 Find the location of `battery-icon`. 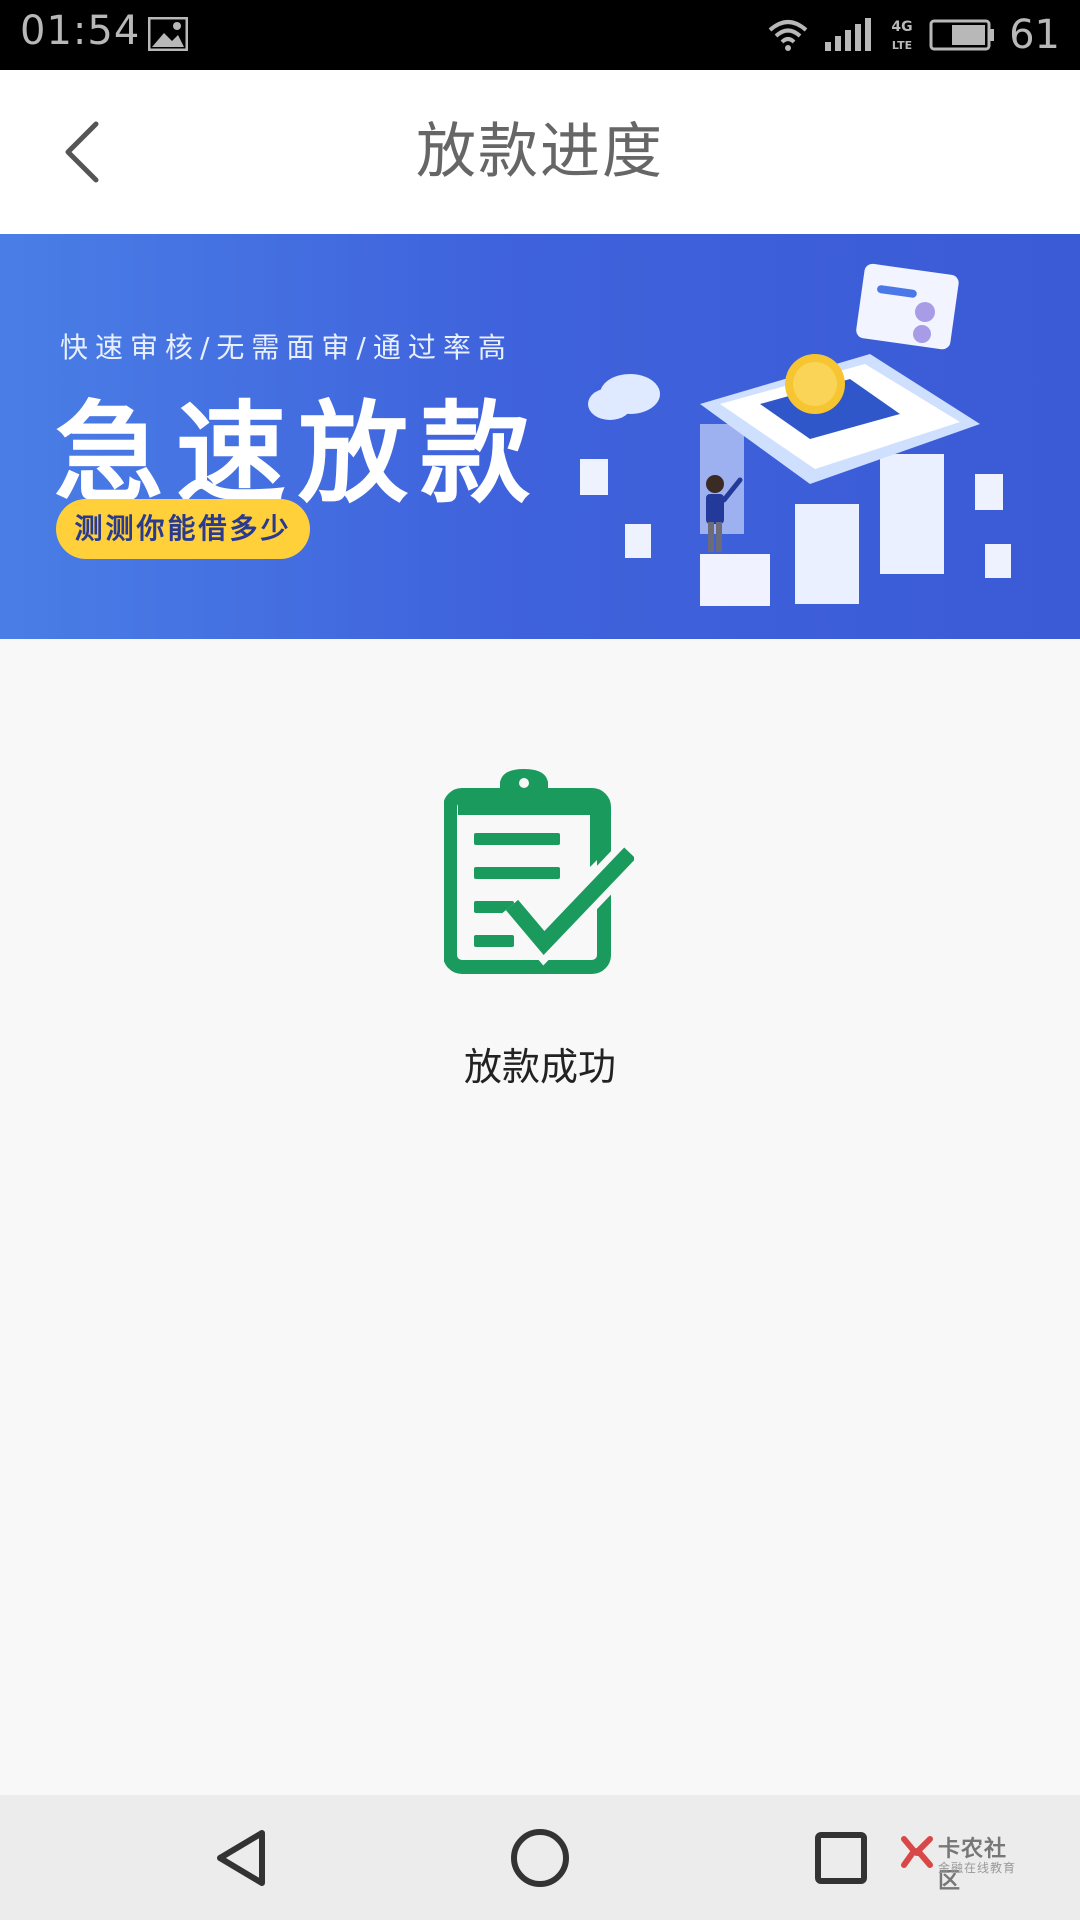

battery-icon is located at coordinates (962, 35).